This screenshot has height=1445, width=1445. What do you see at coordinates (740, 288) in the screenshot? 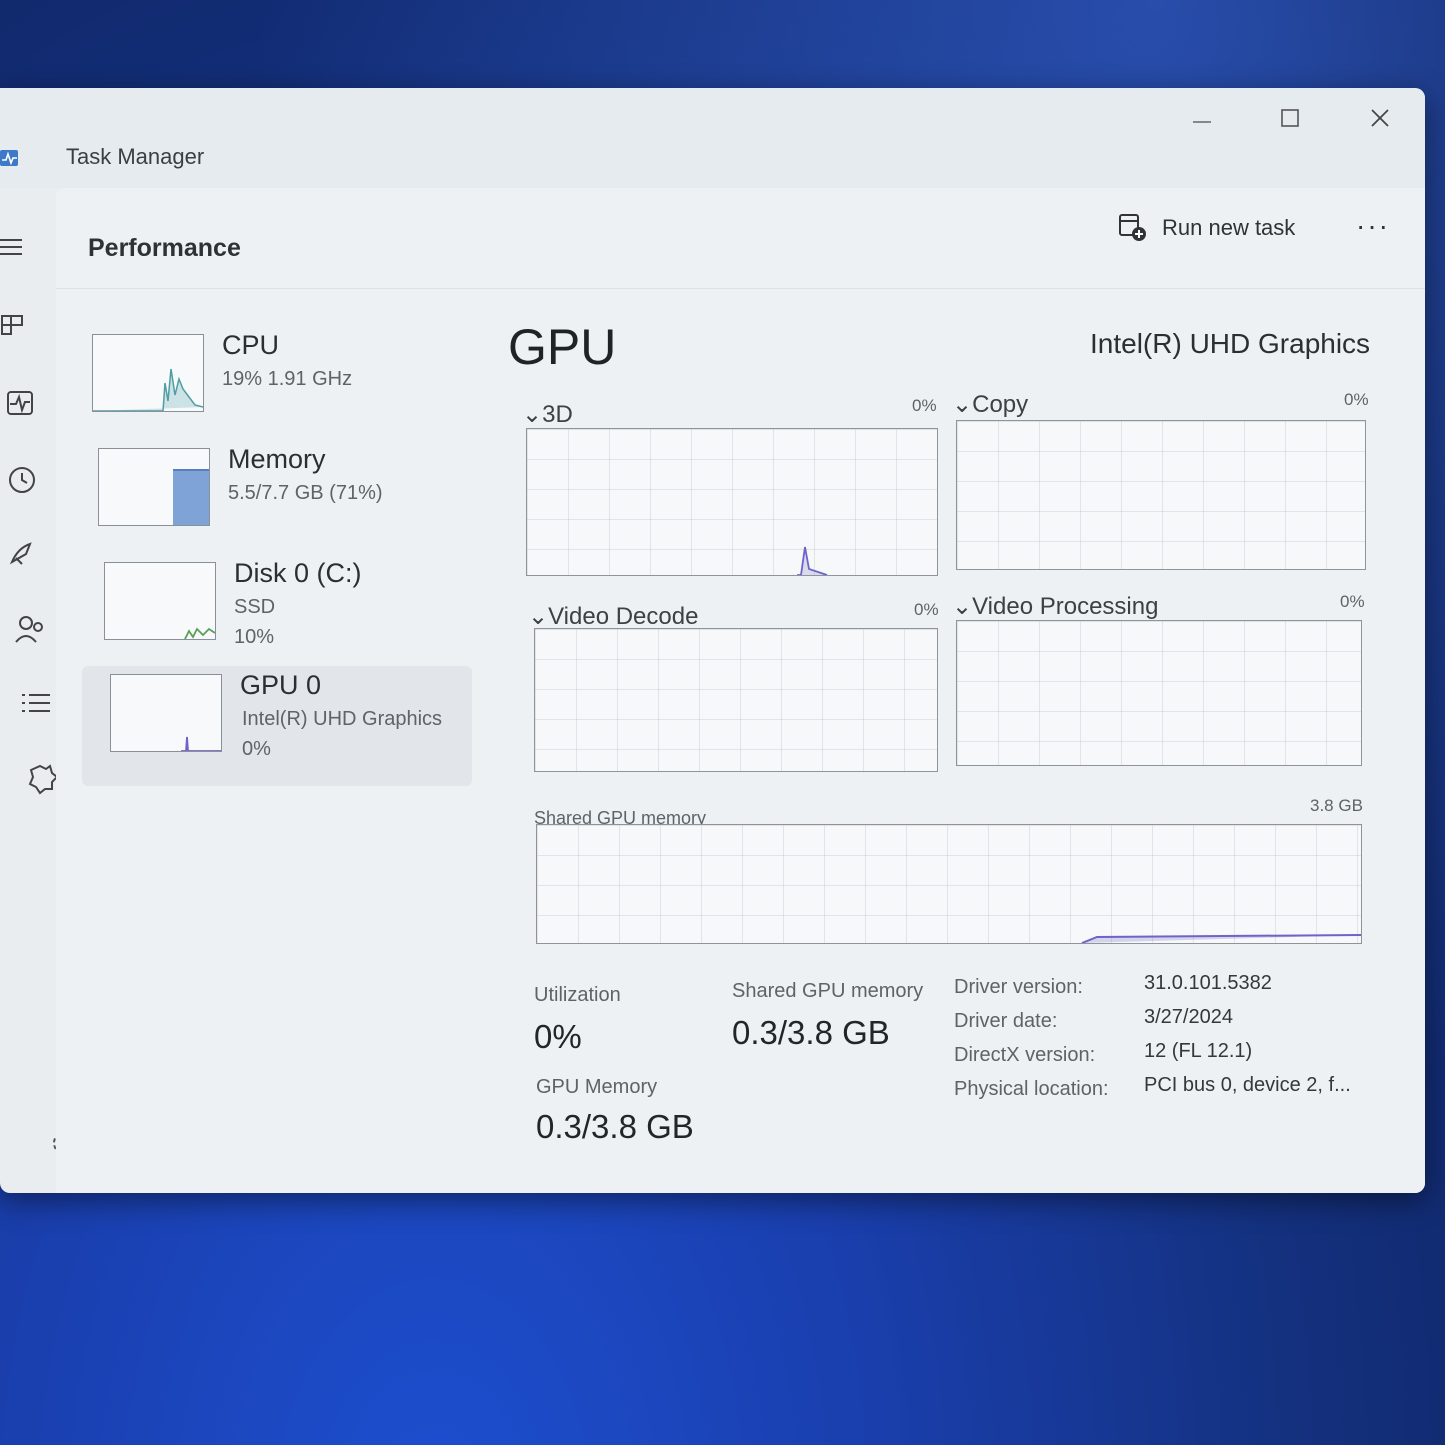
I see `header-divider` at bounding box center [740, 288].